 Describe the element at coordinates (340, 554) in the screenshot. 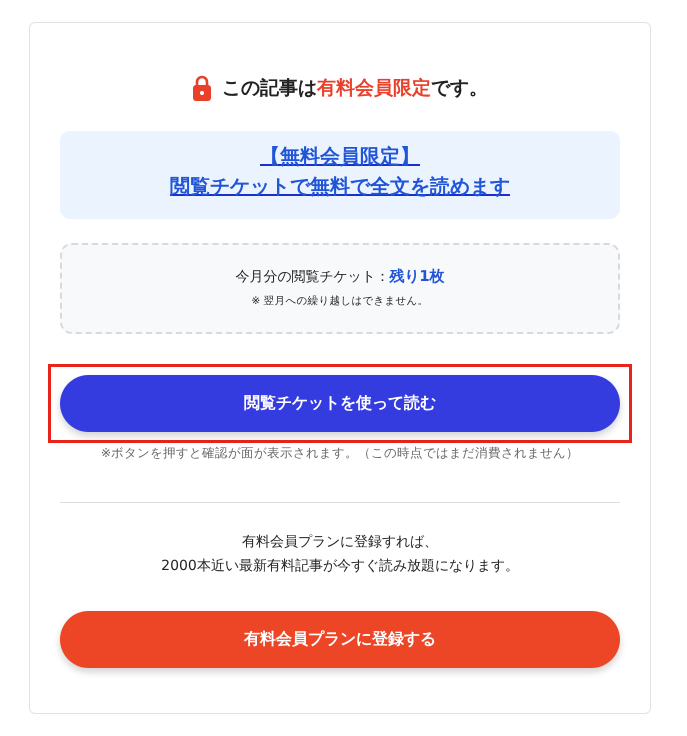

I see `plan-description: 有料会員プランに登録すれば、 2000本近い最新有料記事が今すぐ読み放題になります。` at that location.